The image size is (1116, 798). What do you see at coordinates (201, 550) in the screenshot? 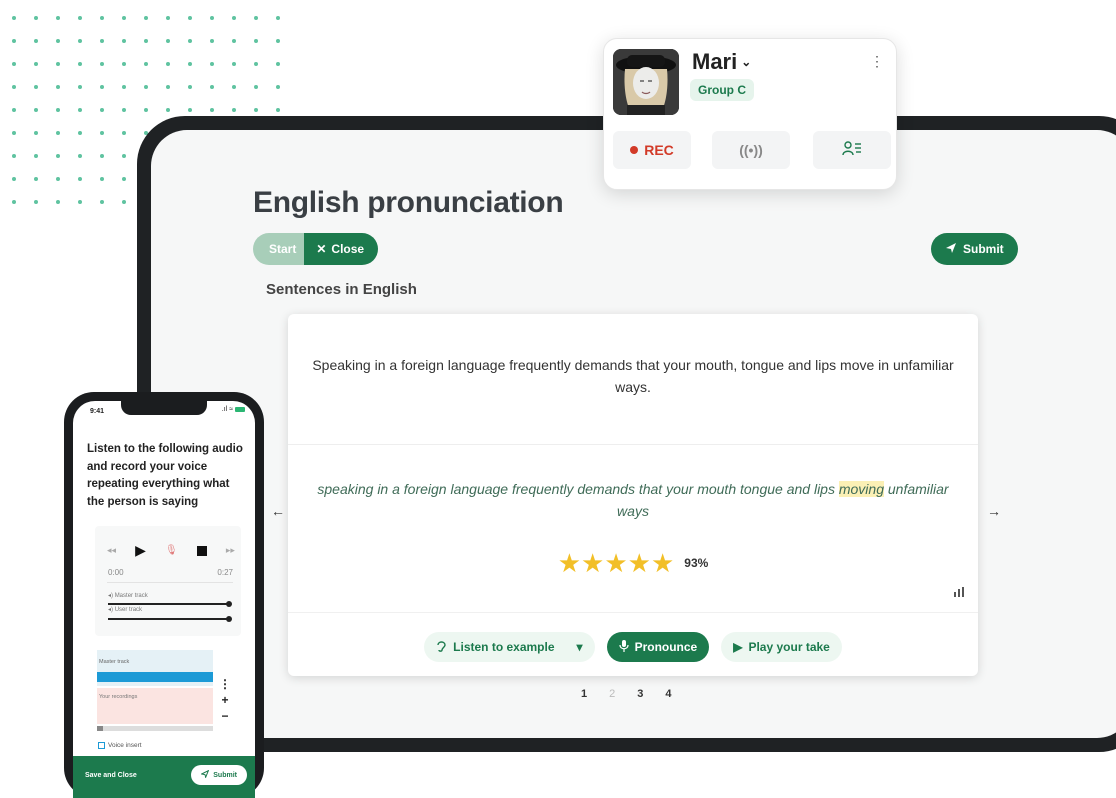
I see `stop-icon` at bounding box center [201, 550].